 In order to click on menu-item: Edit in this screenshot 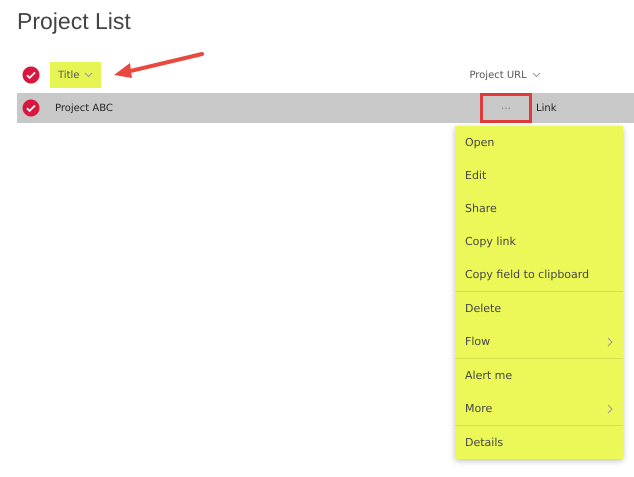, I will do `click(539, 175)`.